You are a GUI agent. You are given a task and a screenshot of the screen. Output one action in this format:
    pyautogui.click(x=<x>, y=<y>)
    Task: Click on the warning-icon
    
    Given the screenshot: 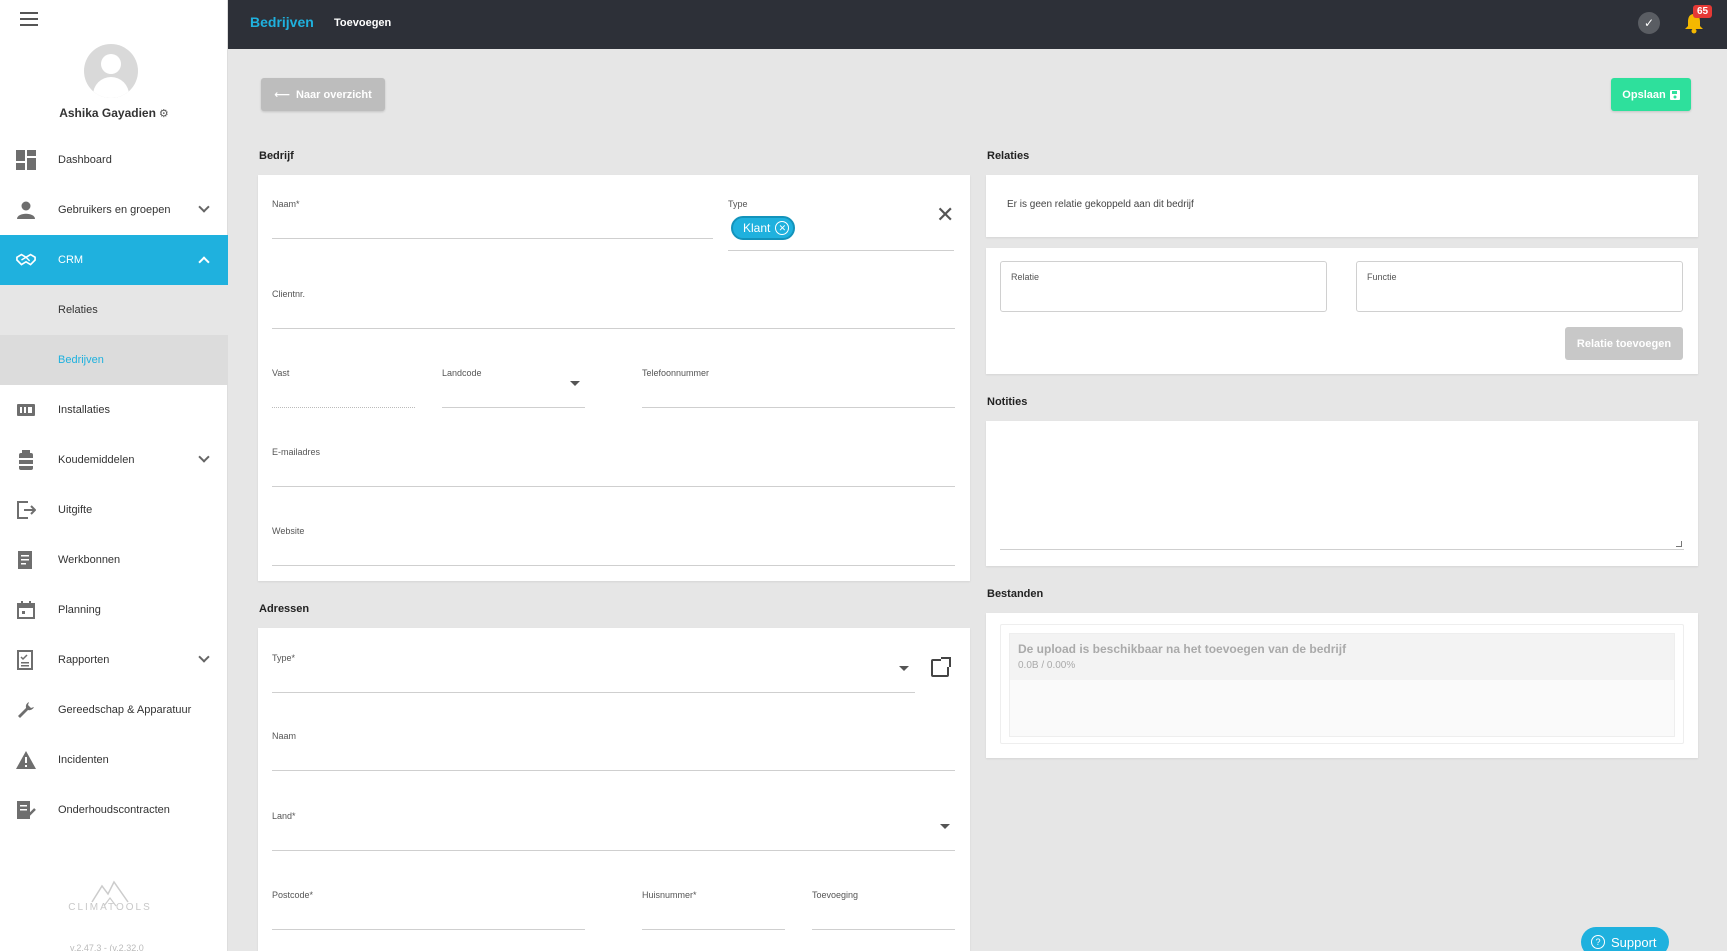 What is the action you would take?
    pyautogui.click(x=26, y=760)
    